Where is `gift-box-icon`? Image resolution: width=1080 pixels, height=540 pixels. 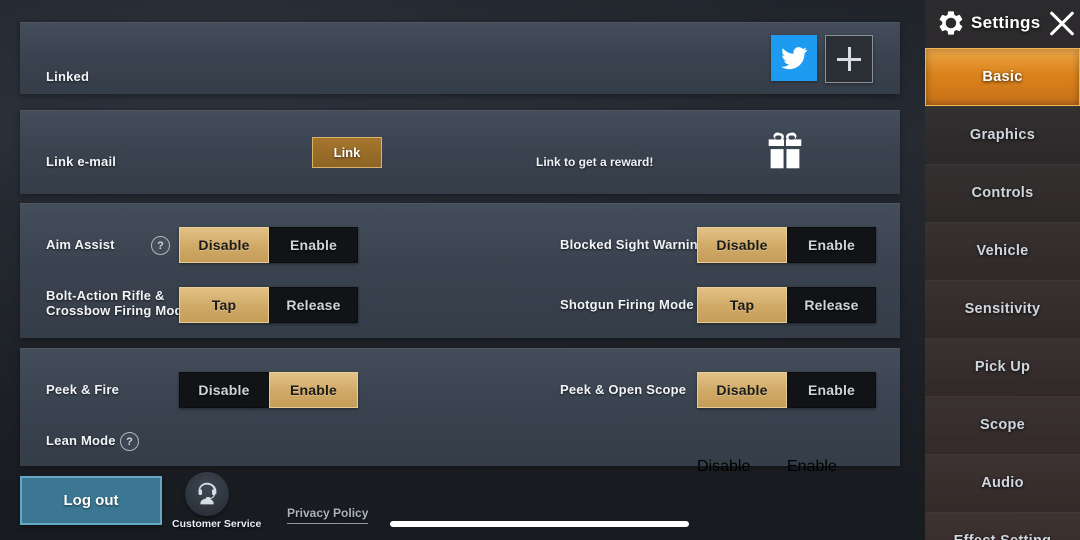 gift-box-icon is located at coordinates (785, 150).